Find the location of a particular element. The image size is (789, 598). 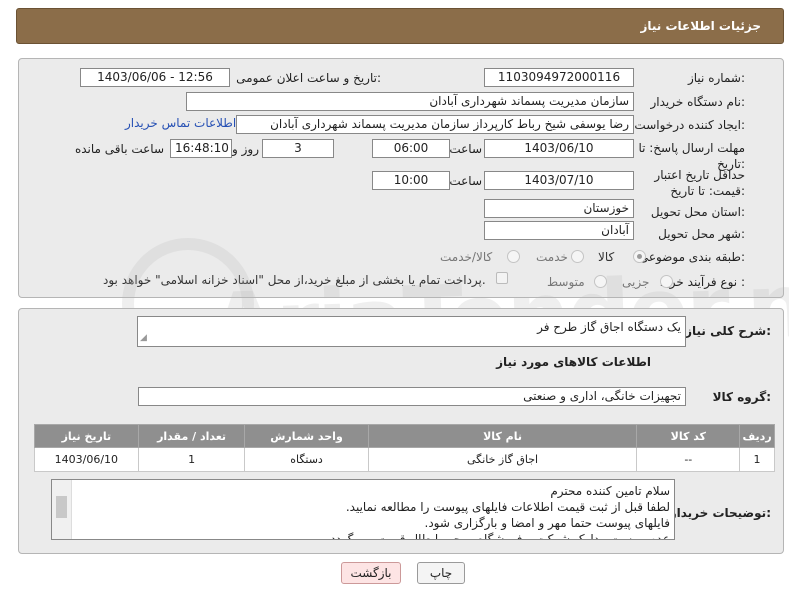

requester-label: ایجاد کننده درخواست: is located at coordinates (689, 125).